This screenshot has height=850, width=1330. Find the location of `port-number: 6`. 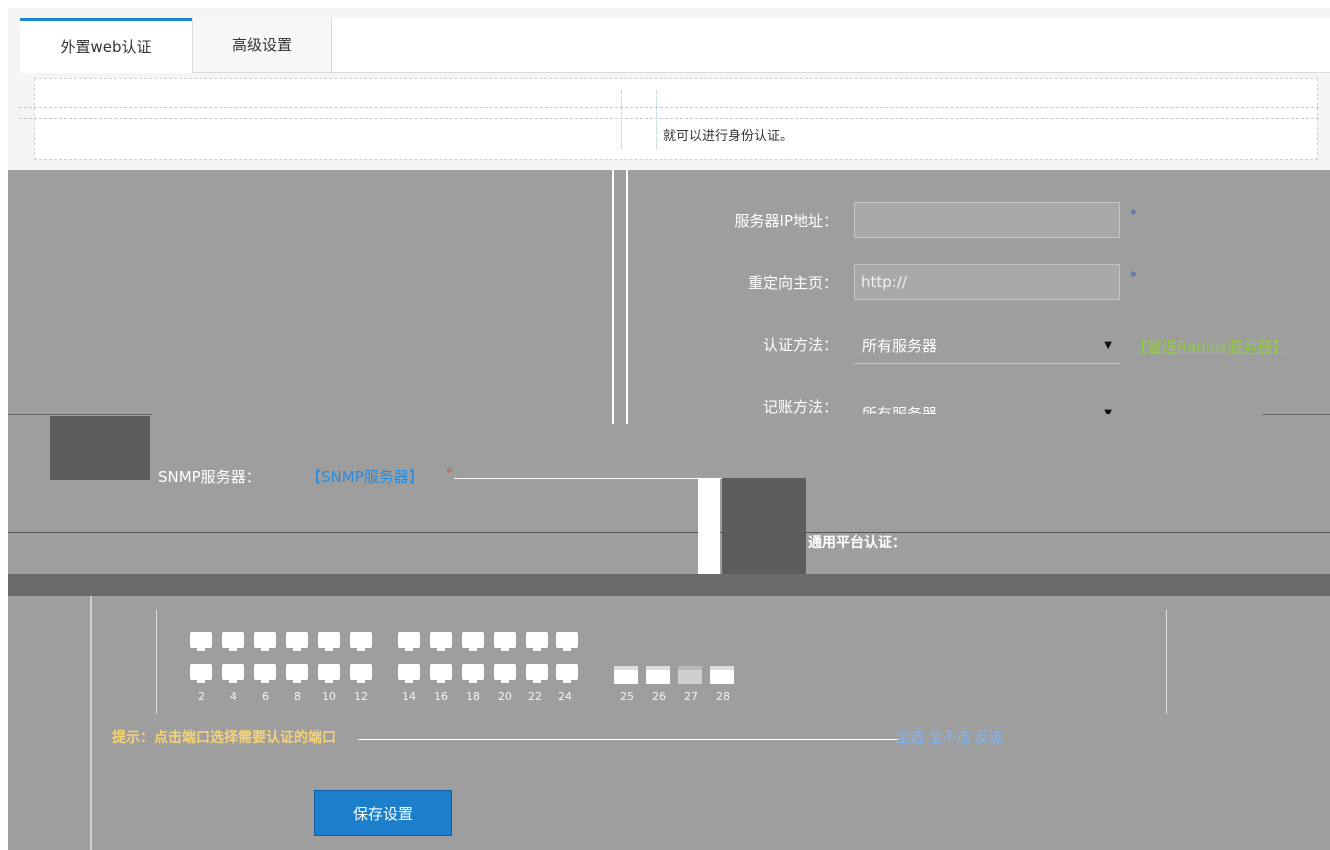

port-number: 6 is located at coordinates (265, 696).